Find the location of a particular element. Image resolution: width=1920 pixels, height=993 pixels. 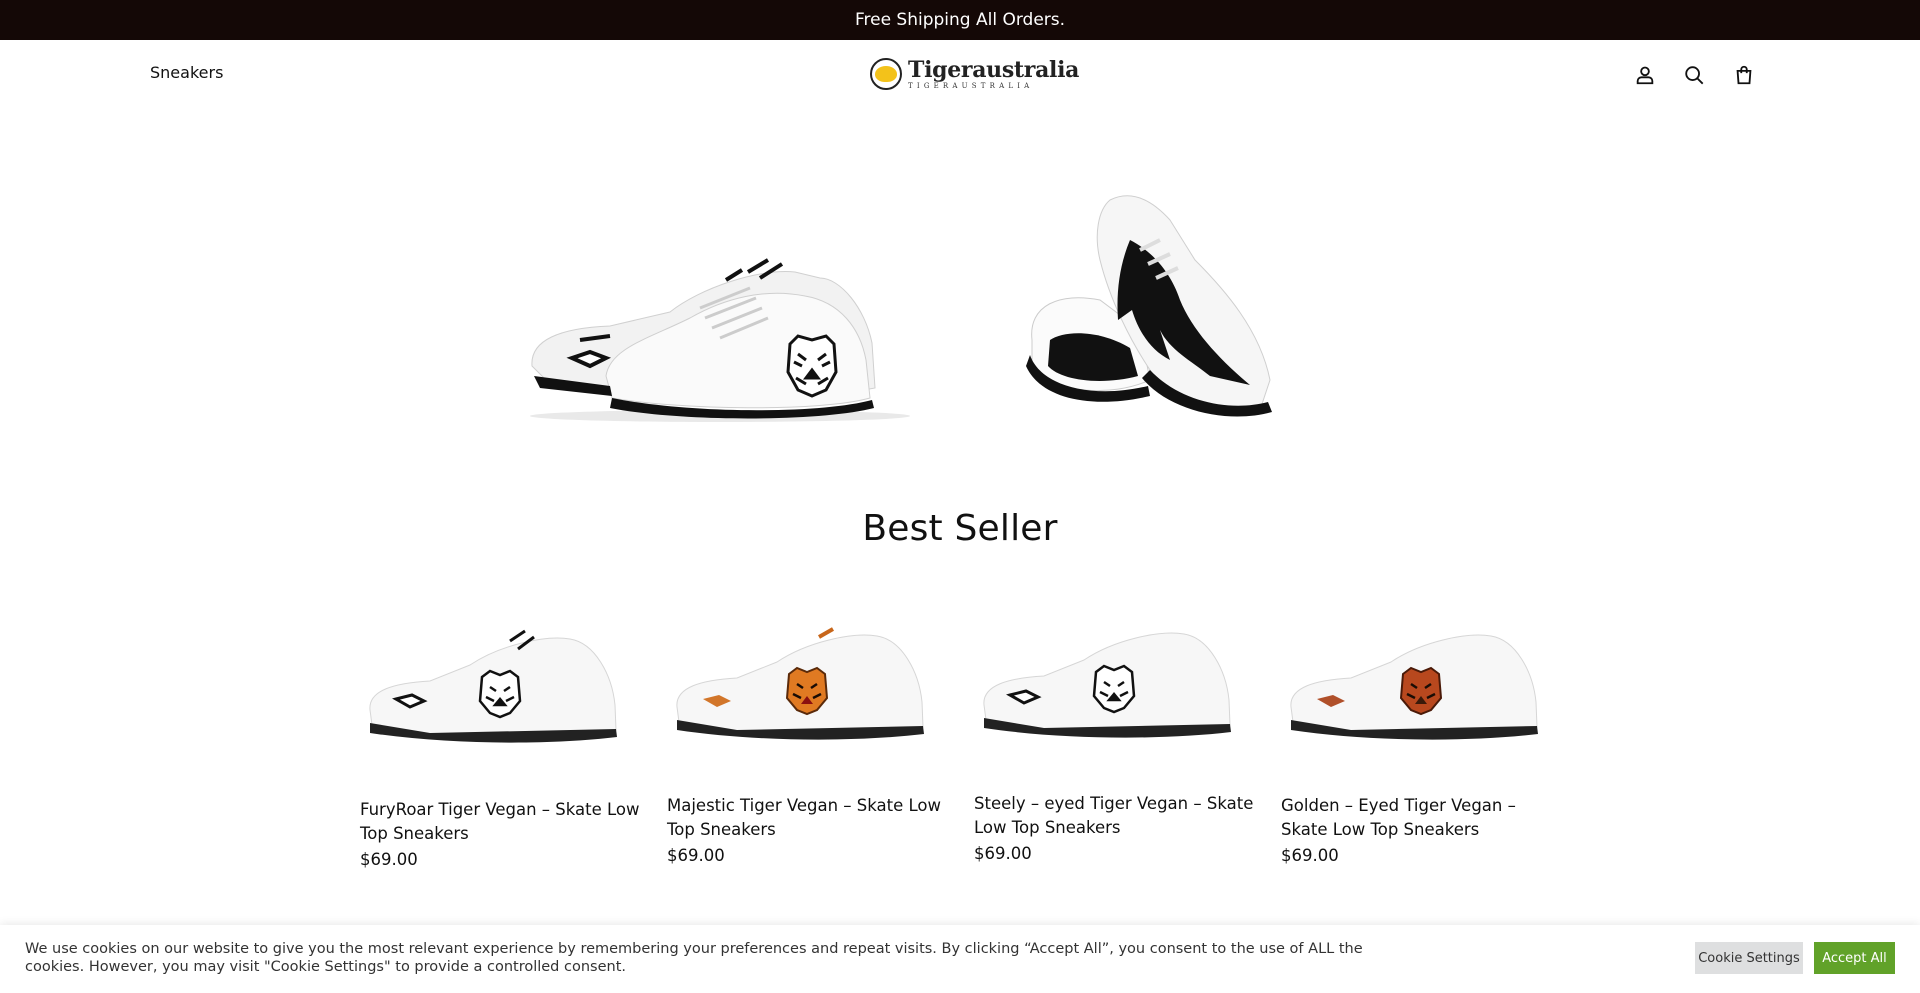

hero-banner is located at coordinates (900, 315).